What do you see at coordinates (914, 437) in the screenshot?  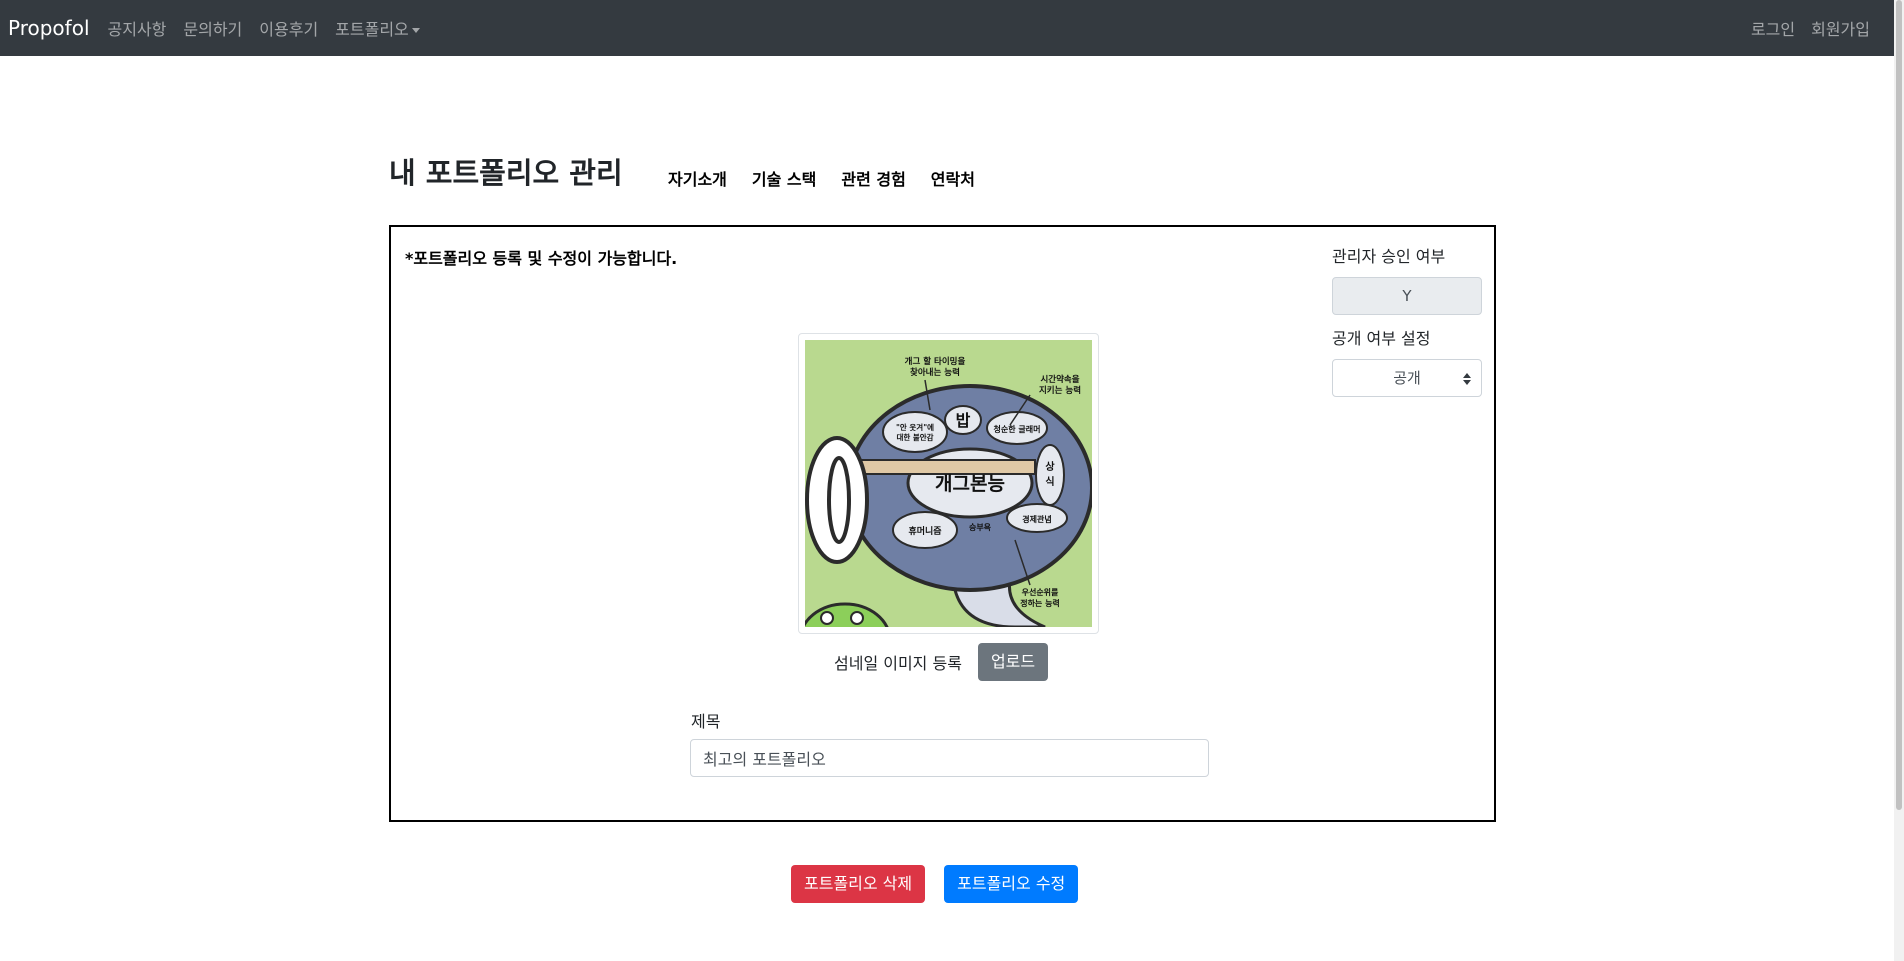 I see `svg-text: 대한 불안감` at bounding box center [914, 437].